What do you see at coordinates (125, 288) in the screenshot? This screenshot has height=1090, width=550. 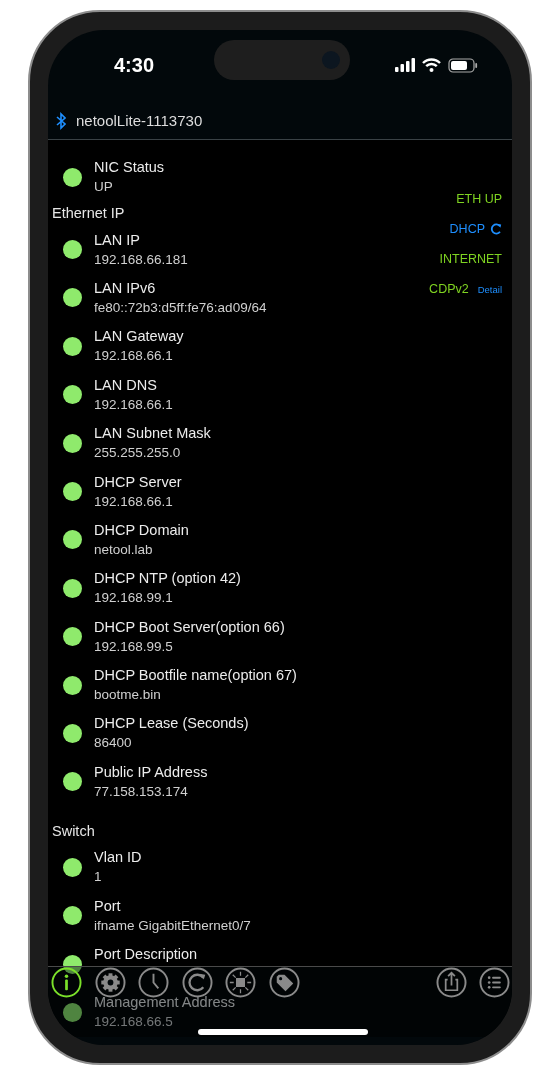 I see `field-label: LAN IPv6` at bounding box center [125, 288].